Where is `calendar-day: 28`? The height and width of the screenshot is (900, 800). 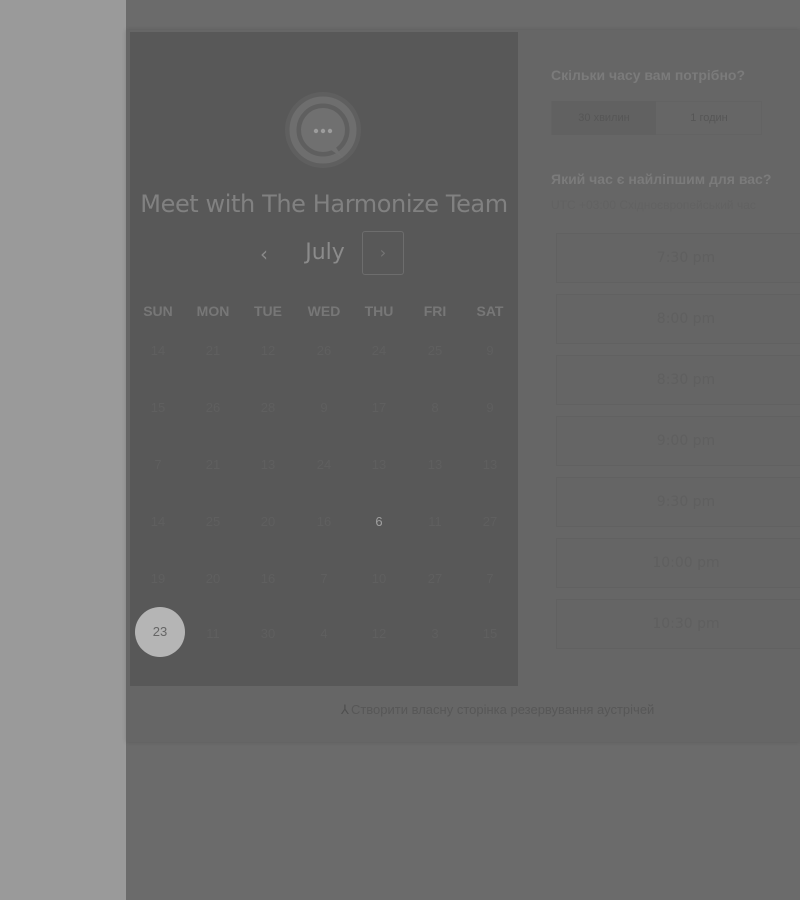
calendar-day: 28 is located at coordinates (268, 407).